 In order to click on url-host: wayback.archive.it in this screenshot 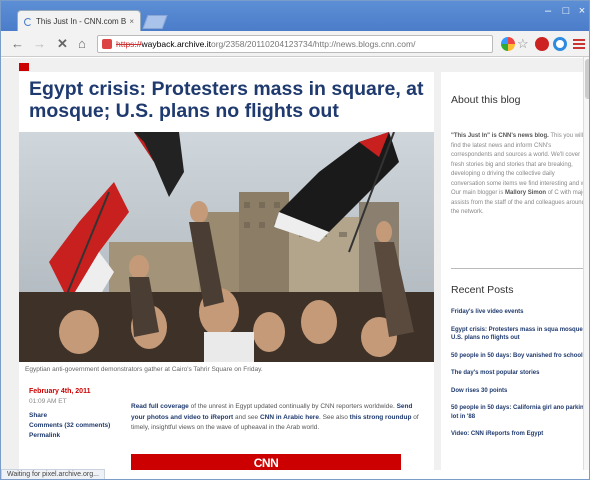, I will do `click(176, 44)`.